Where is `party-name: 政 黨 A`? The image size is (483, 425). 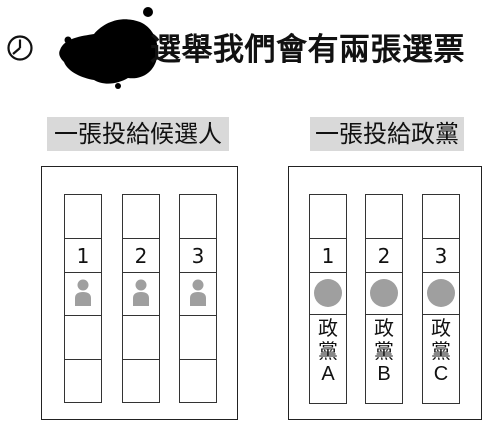 party-name: 政 黨 A is located at coordinates (328, 351).